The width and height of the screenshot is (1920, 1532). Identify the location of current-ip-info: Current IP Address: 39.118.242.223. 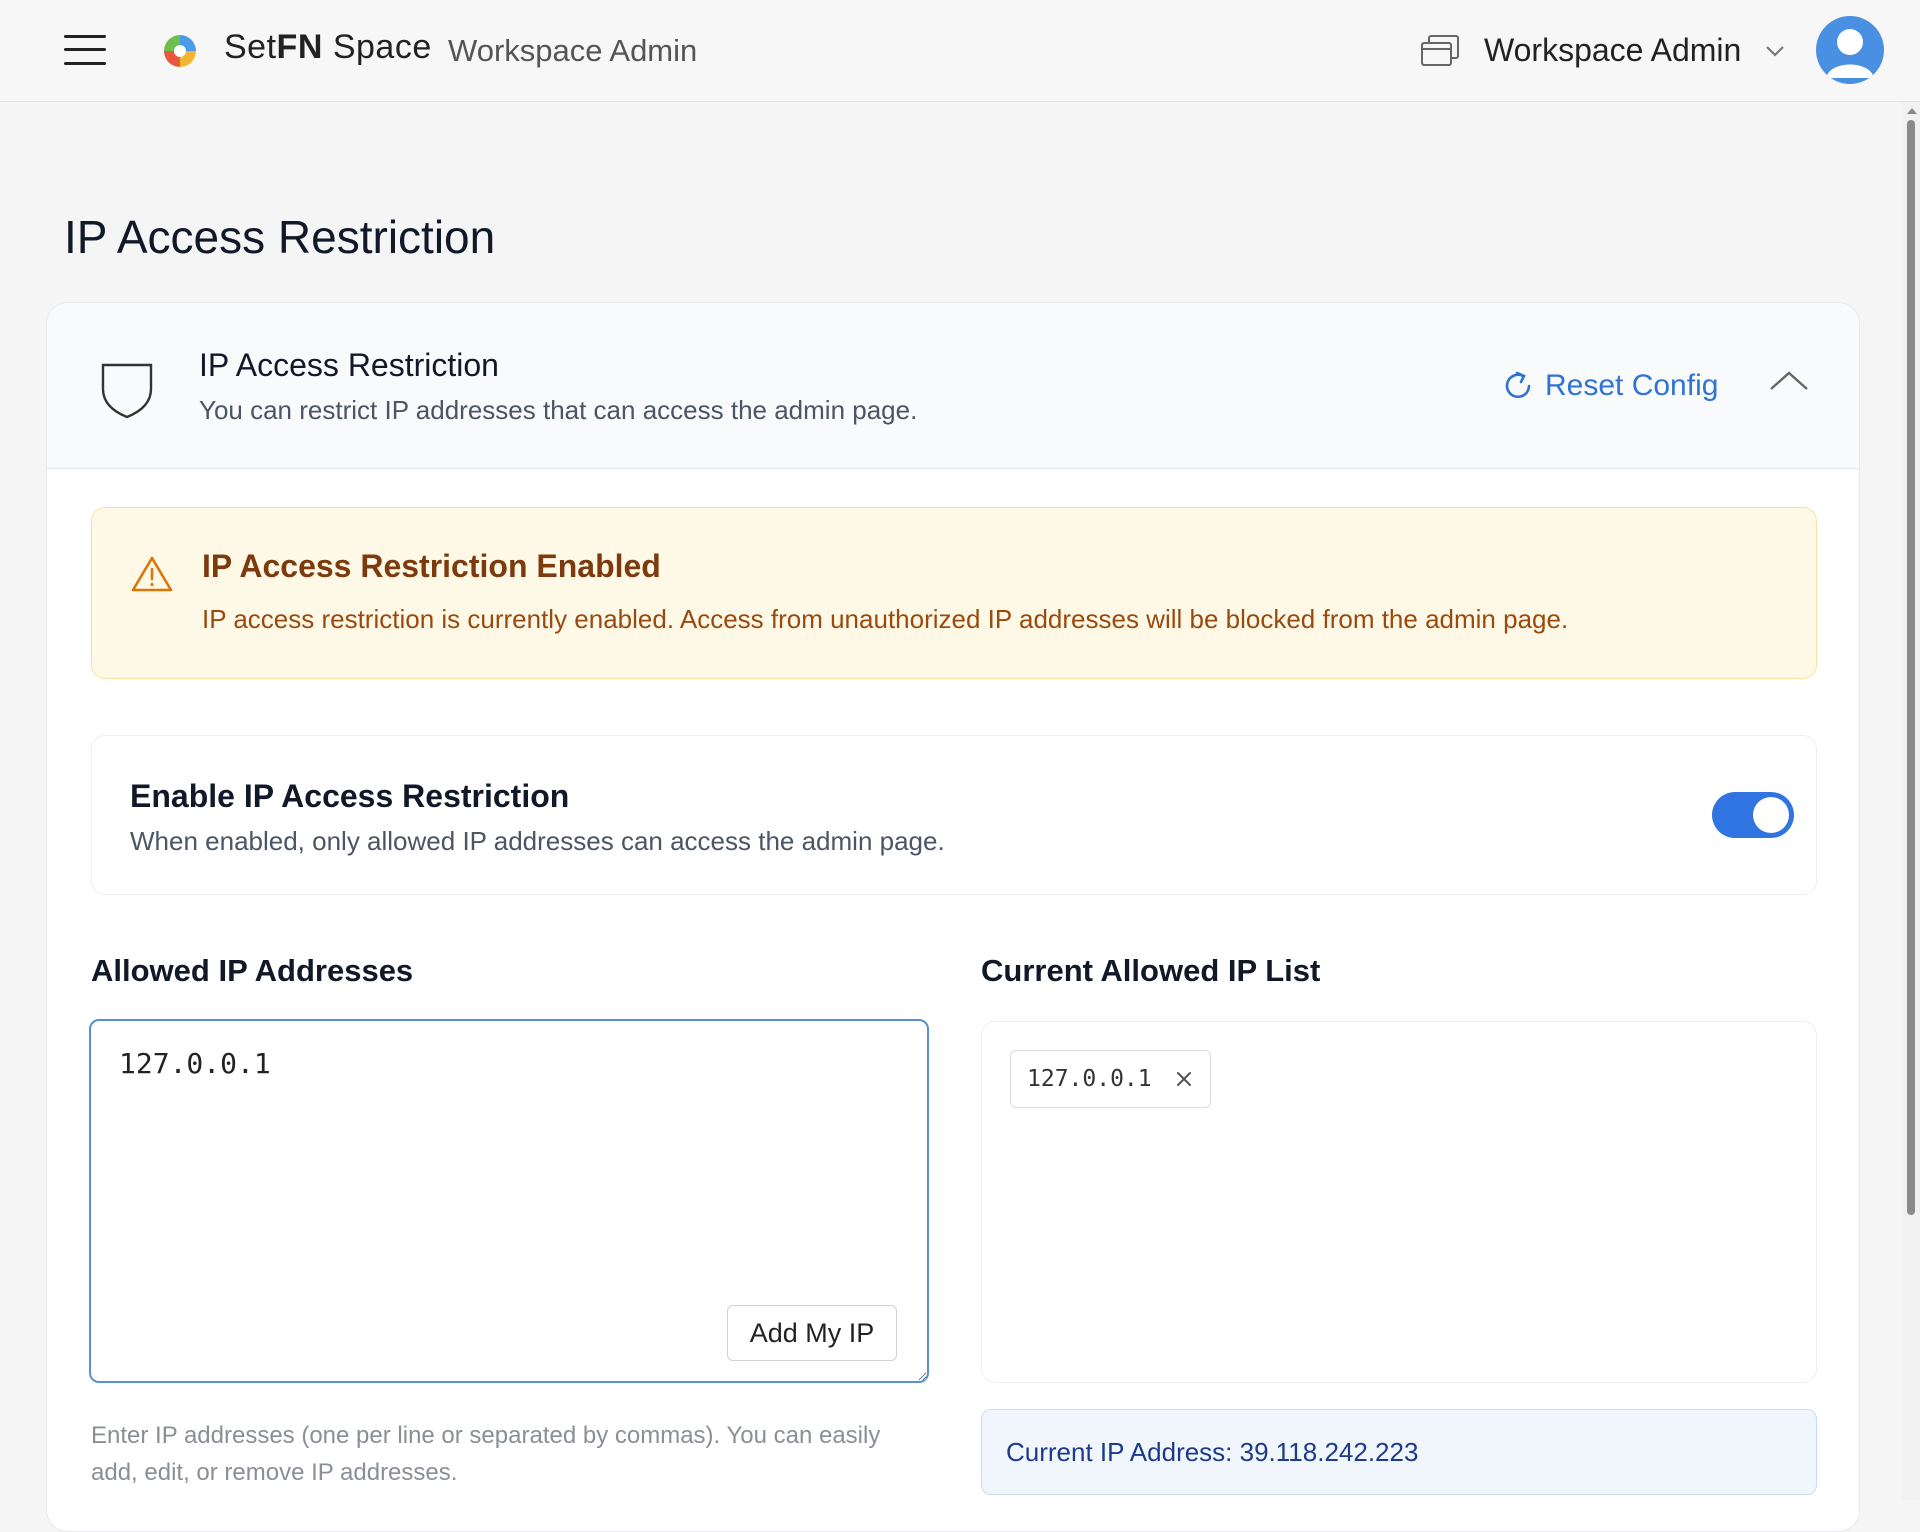
(1399, 1452).